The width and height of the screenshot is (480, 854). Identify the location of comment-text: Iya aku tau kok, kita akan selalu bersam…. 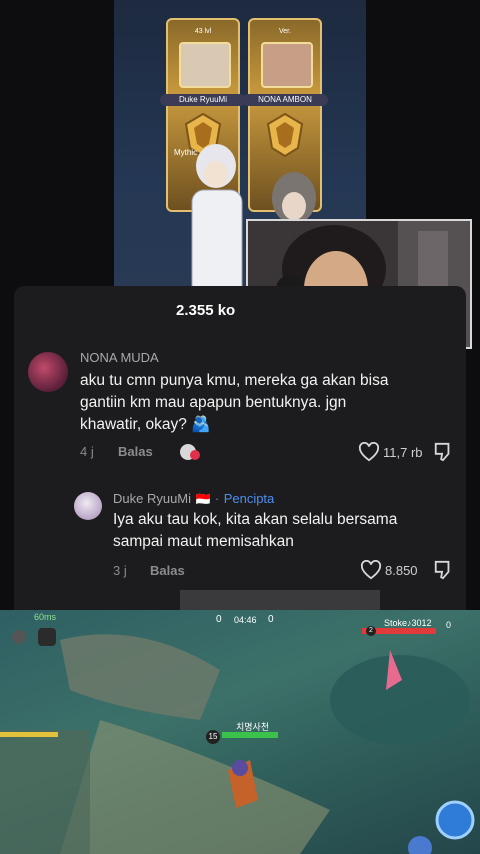
(255, 531).